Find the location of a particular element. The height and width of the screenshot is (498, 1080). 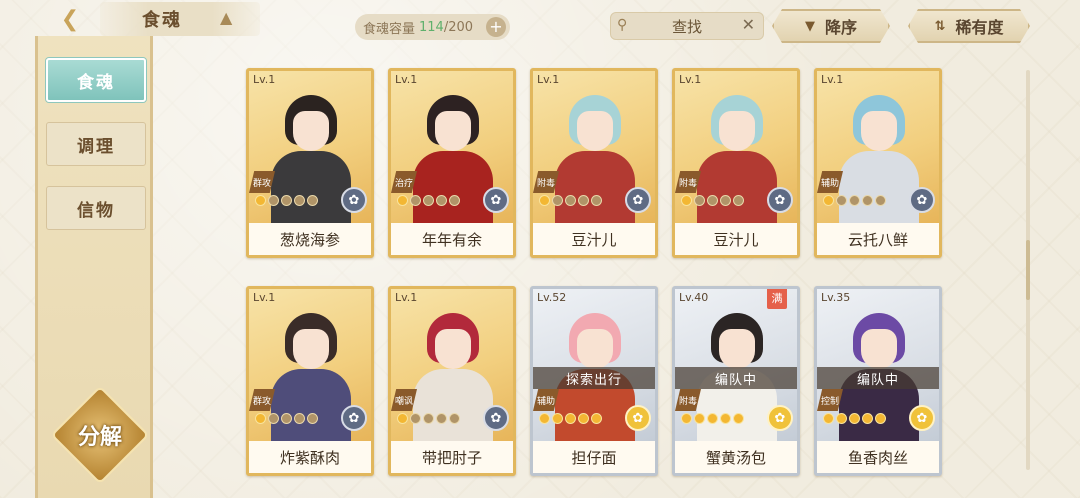

scrollbar-thumb is located at coordinates (1028, 270).